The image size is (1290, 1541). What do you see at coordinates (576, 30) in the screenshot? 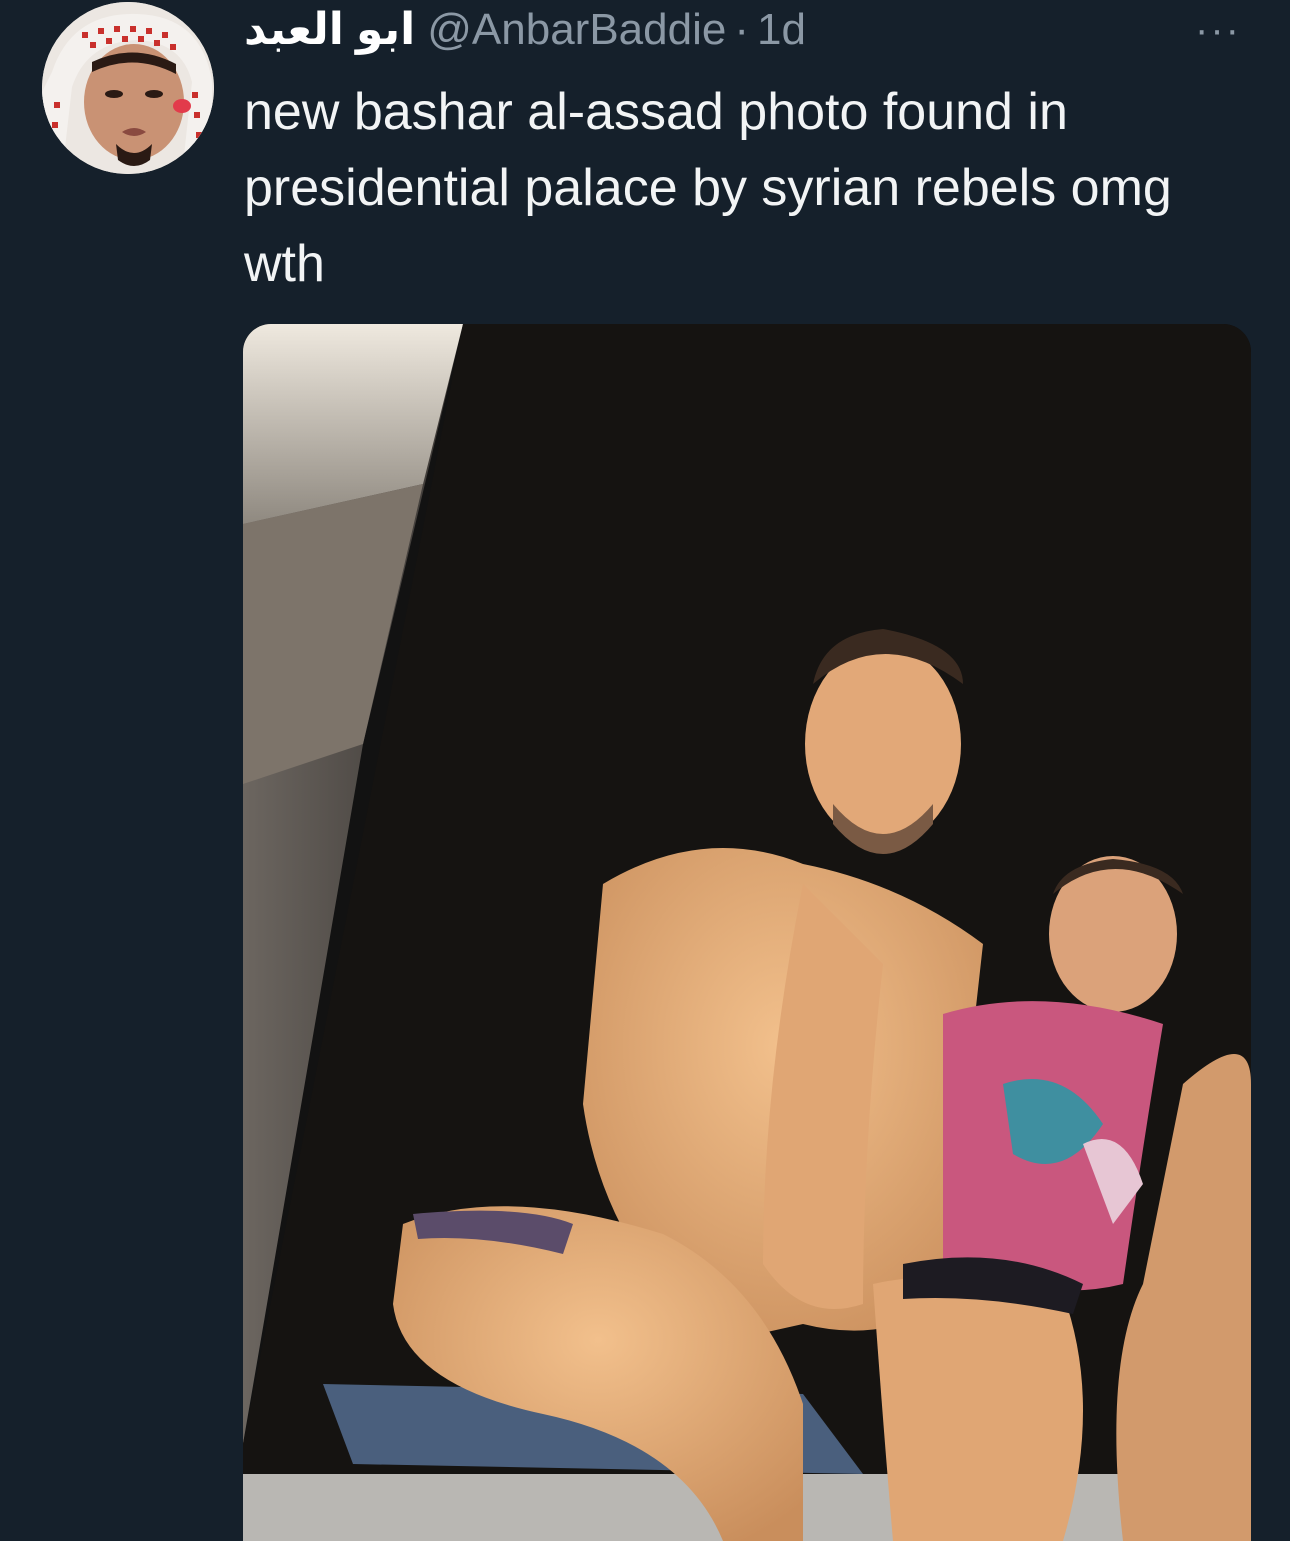
I see `user-handle: @AnbarBaddie` at bounding box center [576, 30].